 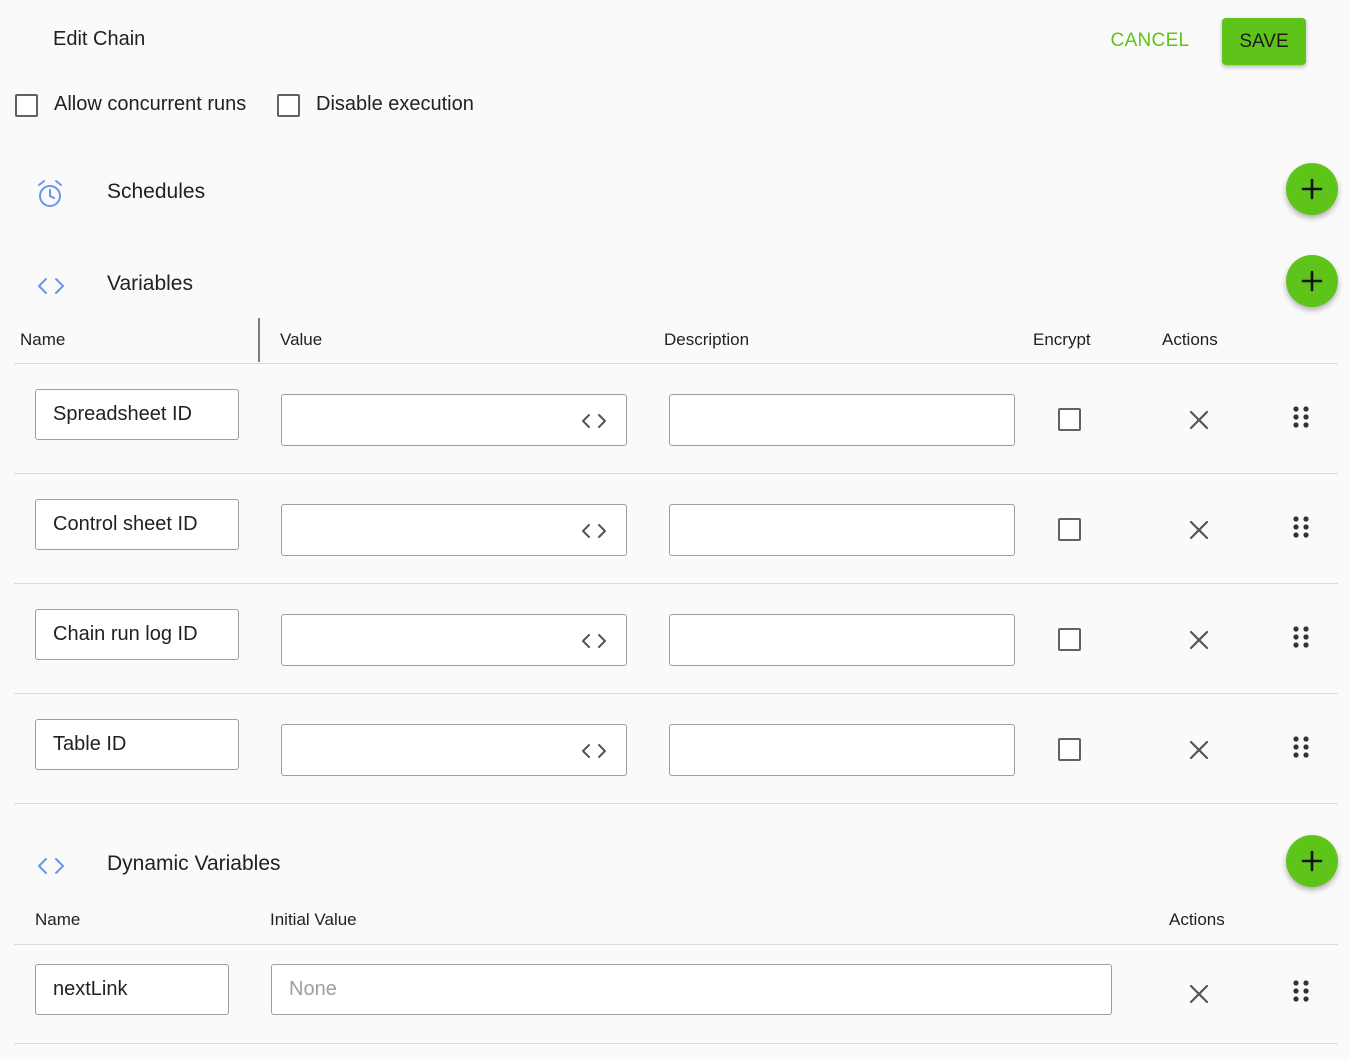 What do you see at coordinates (58, 919) in the screenshot?
I see `dyn-column-header-name: Name` at bounding box center [58, 919].